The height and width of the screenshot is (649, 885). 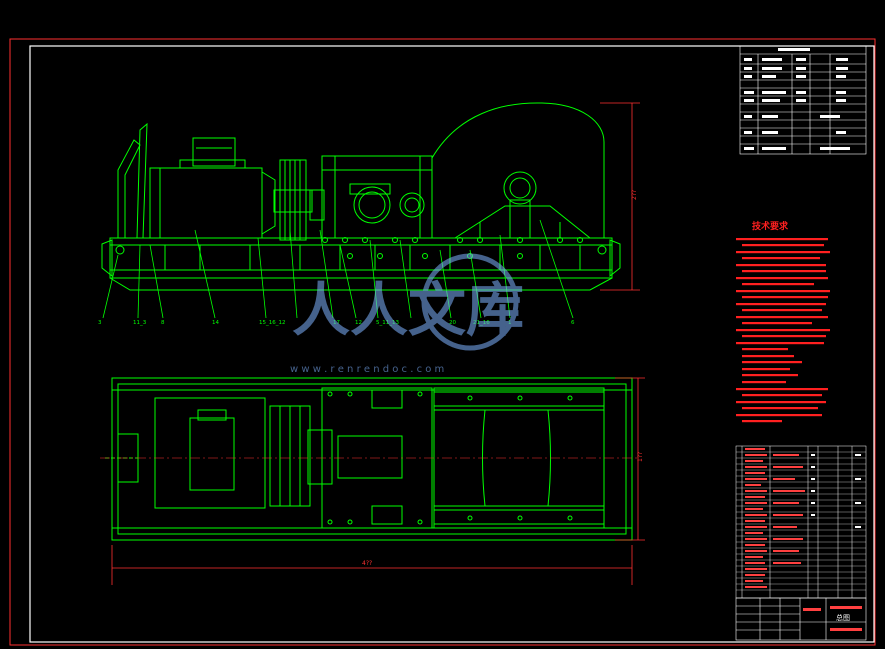 I want to click on watermark: 人人文库 w w w . r e n r e n d o c . c o m, so click(x=407, y=314).